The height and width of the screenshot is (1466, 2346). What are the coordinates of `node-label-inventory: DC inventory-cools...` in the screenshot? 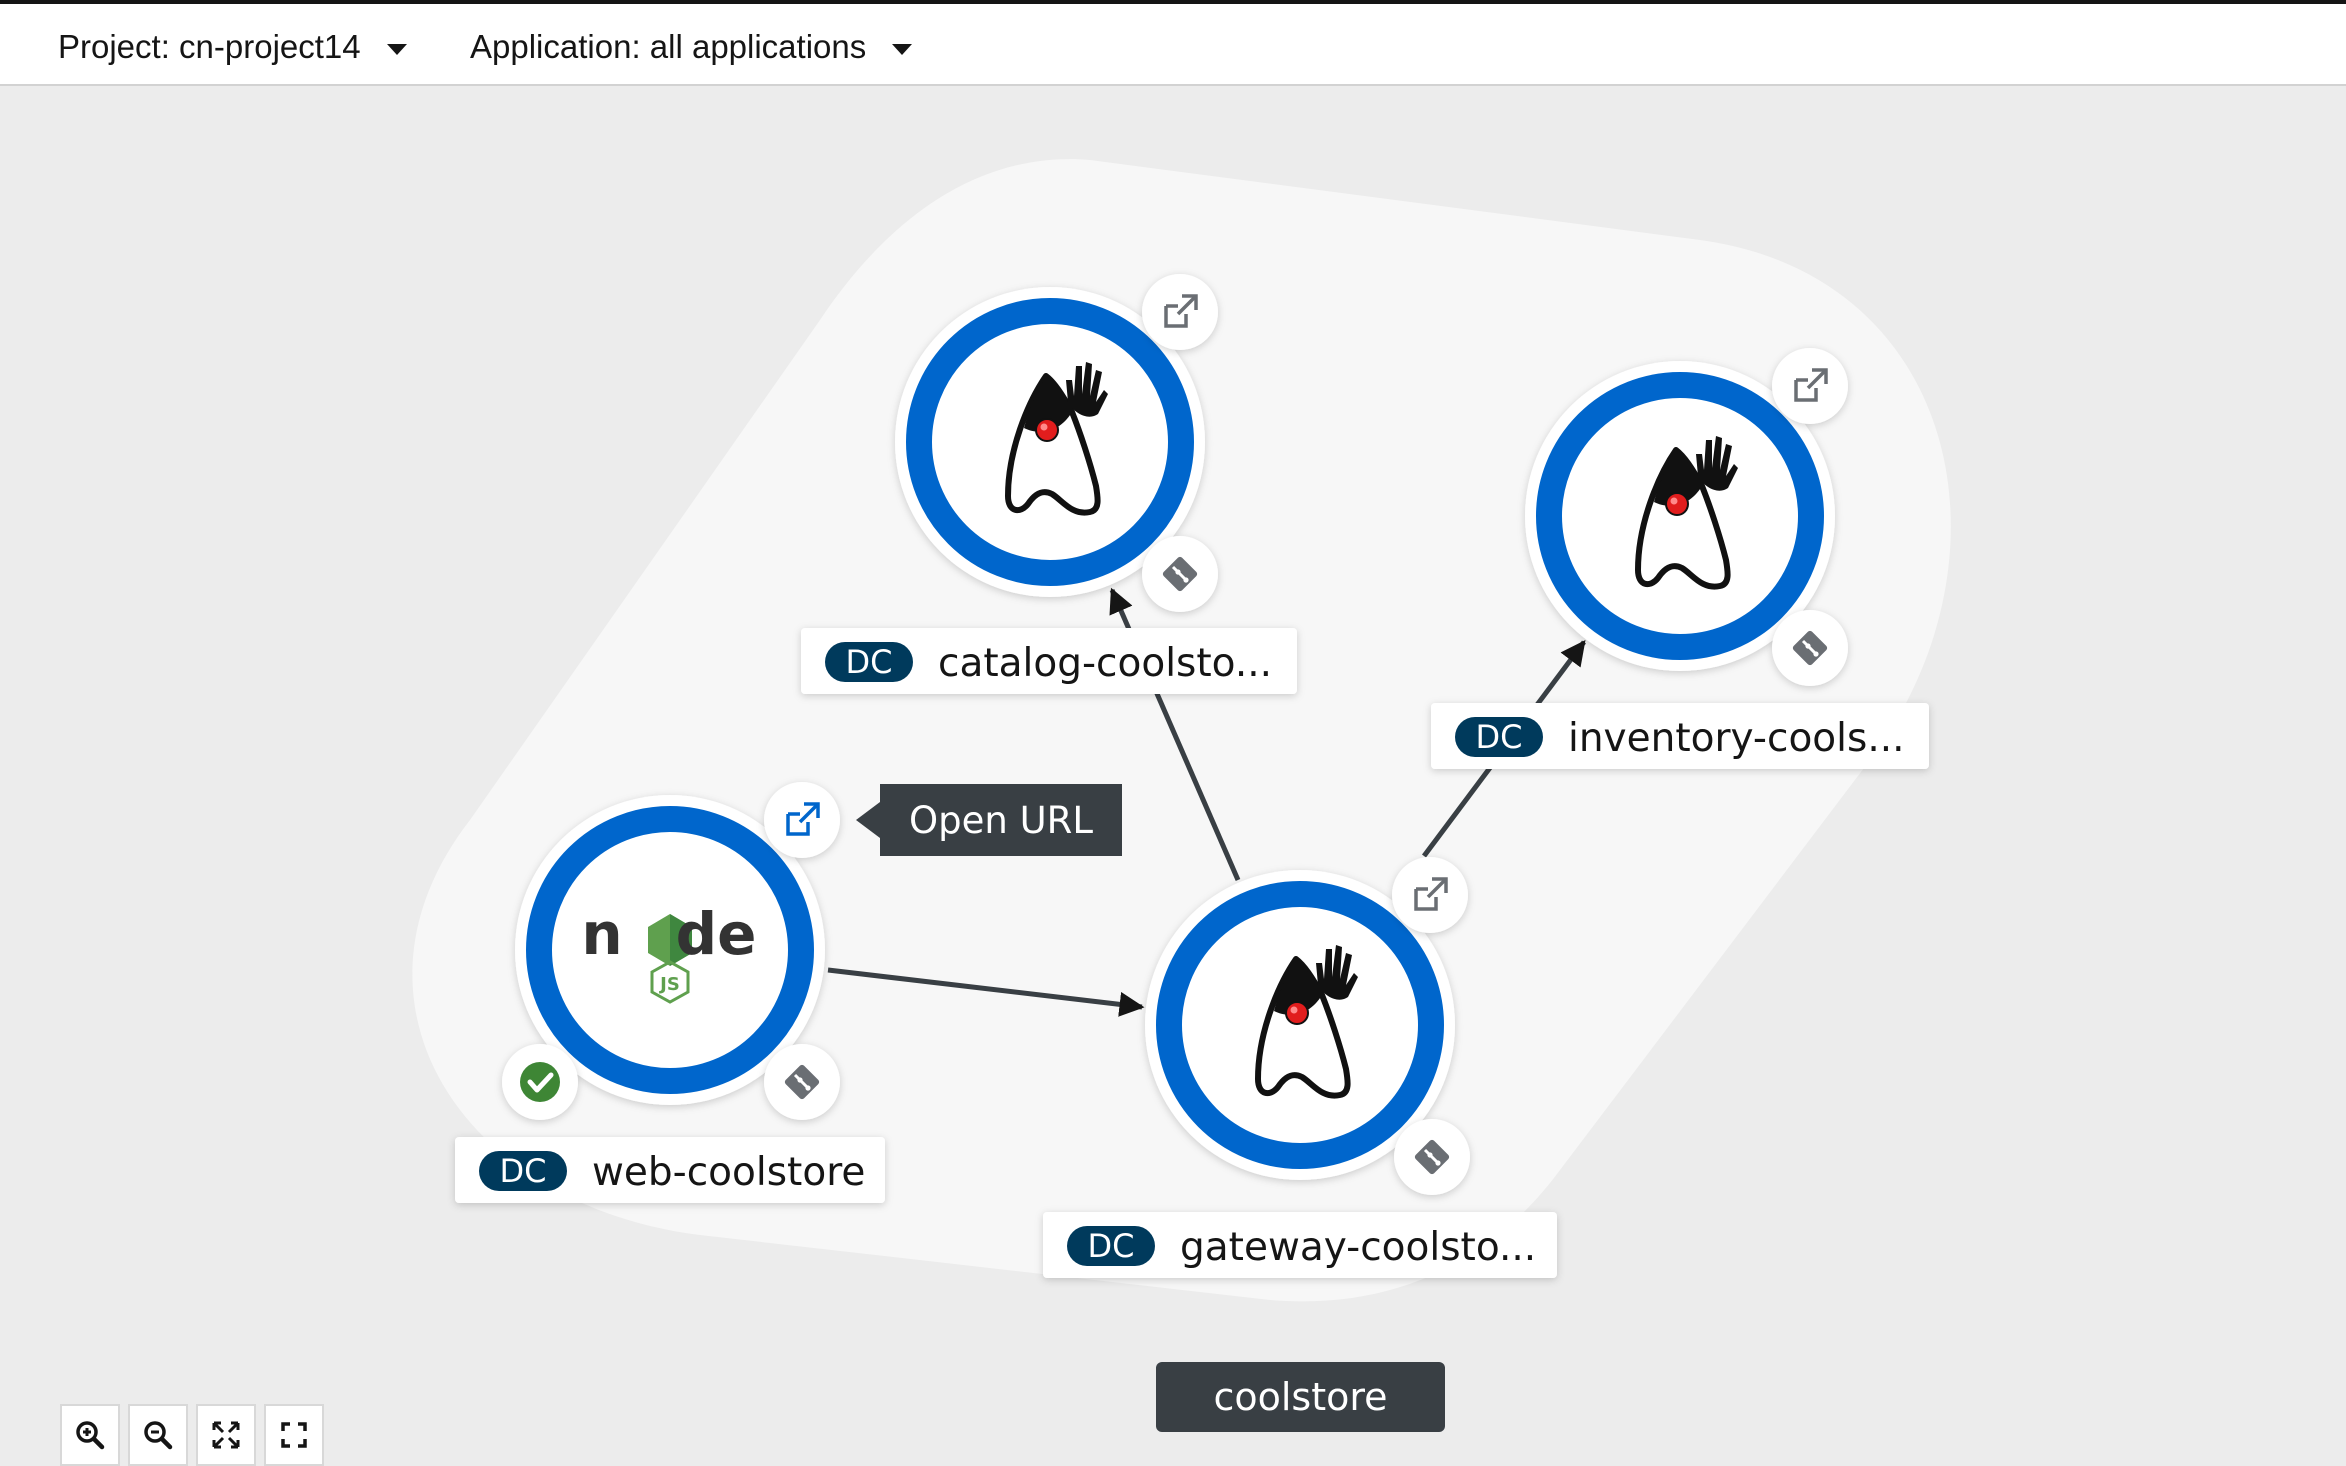 It's located at (1680, 736).